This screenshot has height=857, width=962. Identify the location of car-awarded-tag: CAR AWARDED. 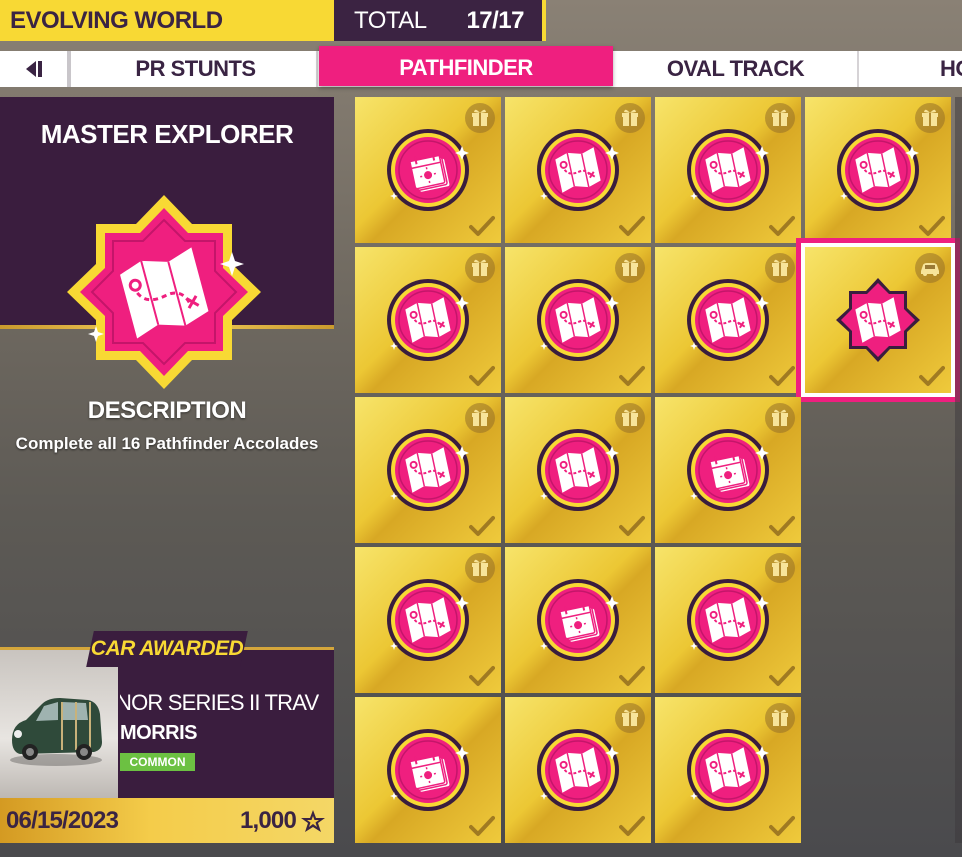
(167, 649).